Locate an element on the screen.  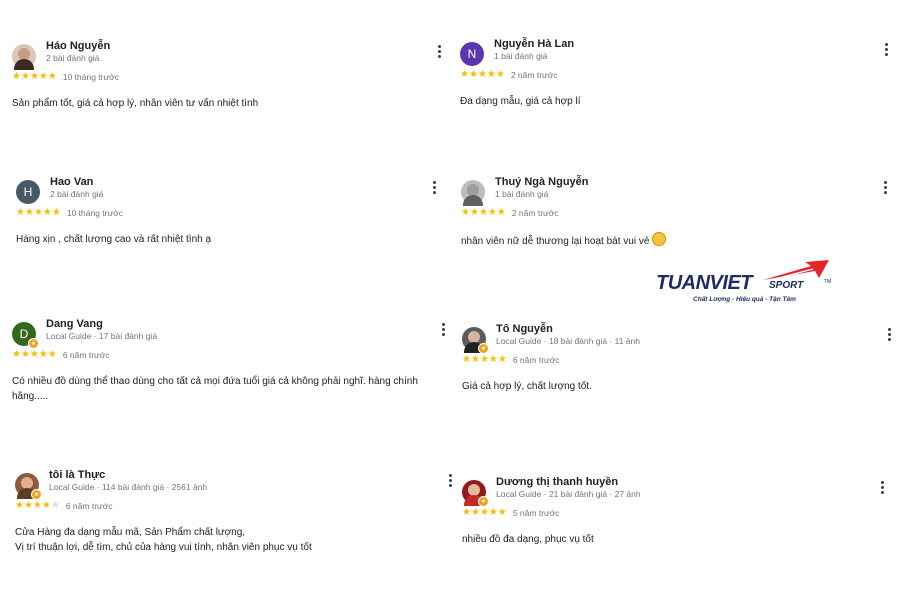
avatar: H is located at coordinates (28, 192).